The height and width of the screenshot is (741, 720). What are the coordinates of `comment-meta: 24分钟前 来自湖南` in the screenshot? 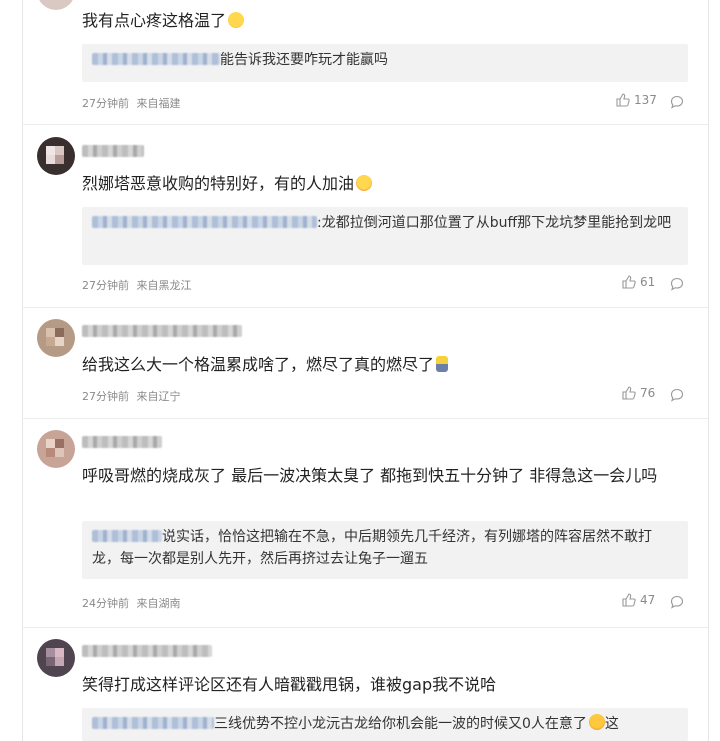 It's located at (131, 603).